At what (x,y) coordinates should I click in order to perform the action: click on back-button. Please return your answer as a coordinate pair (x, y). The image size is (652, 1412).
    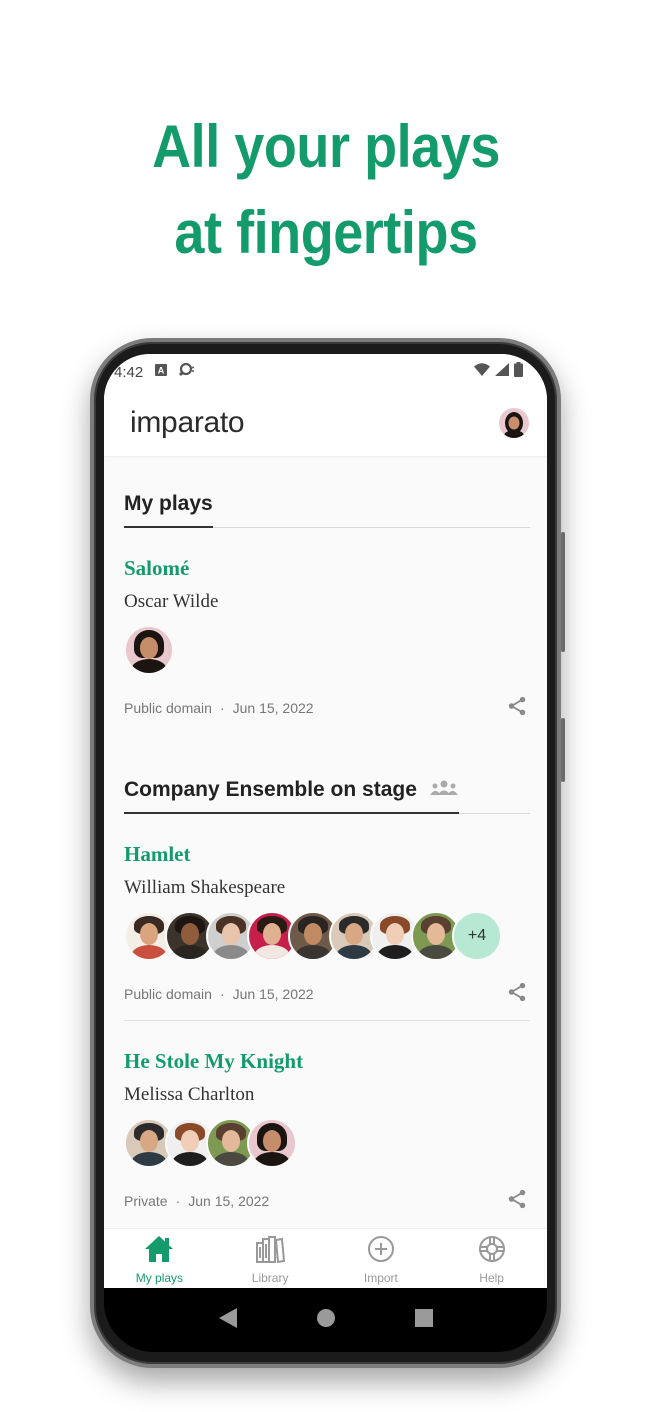
    Looking at the image, I should click on (227, 1320).